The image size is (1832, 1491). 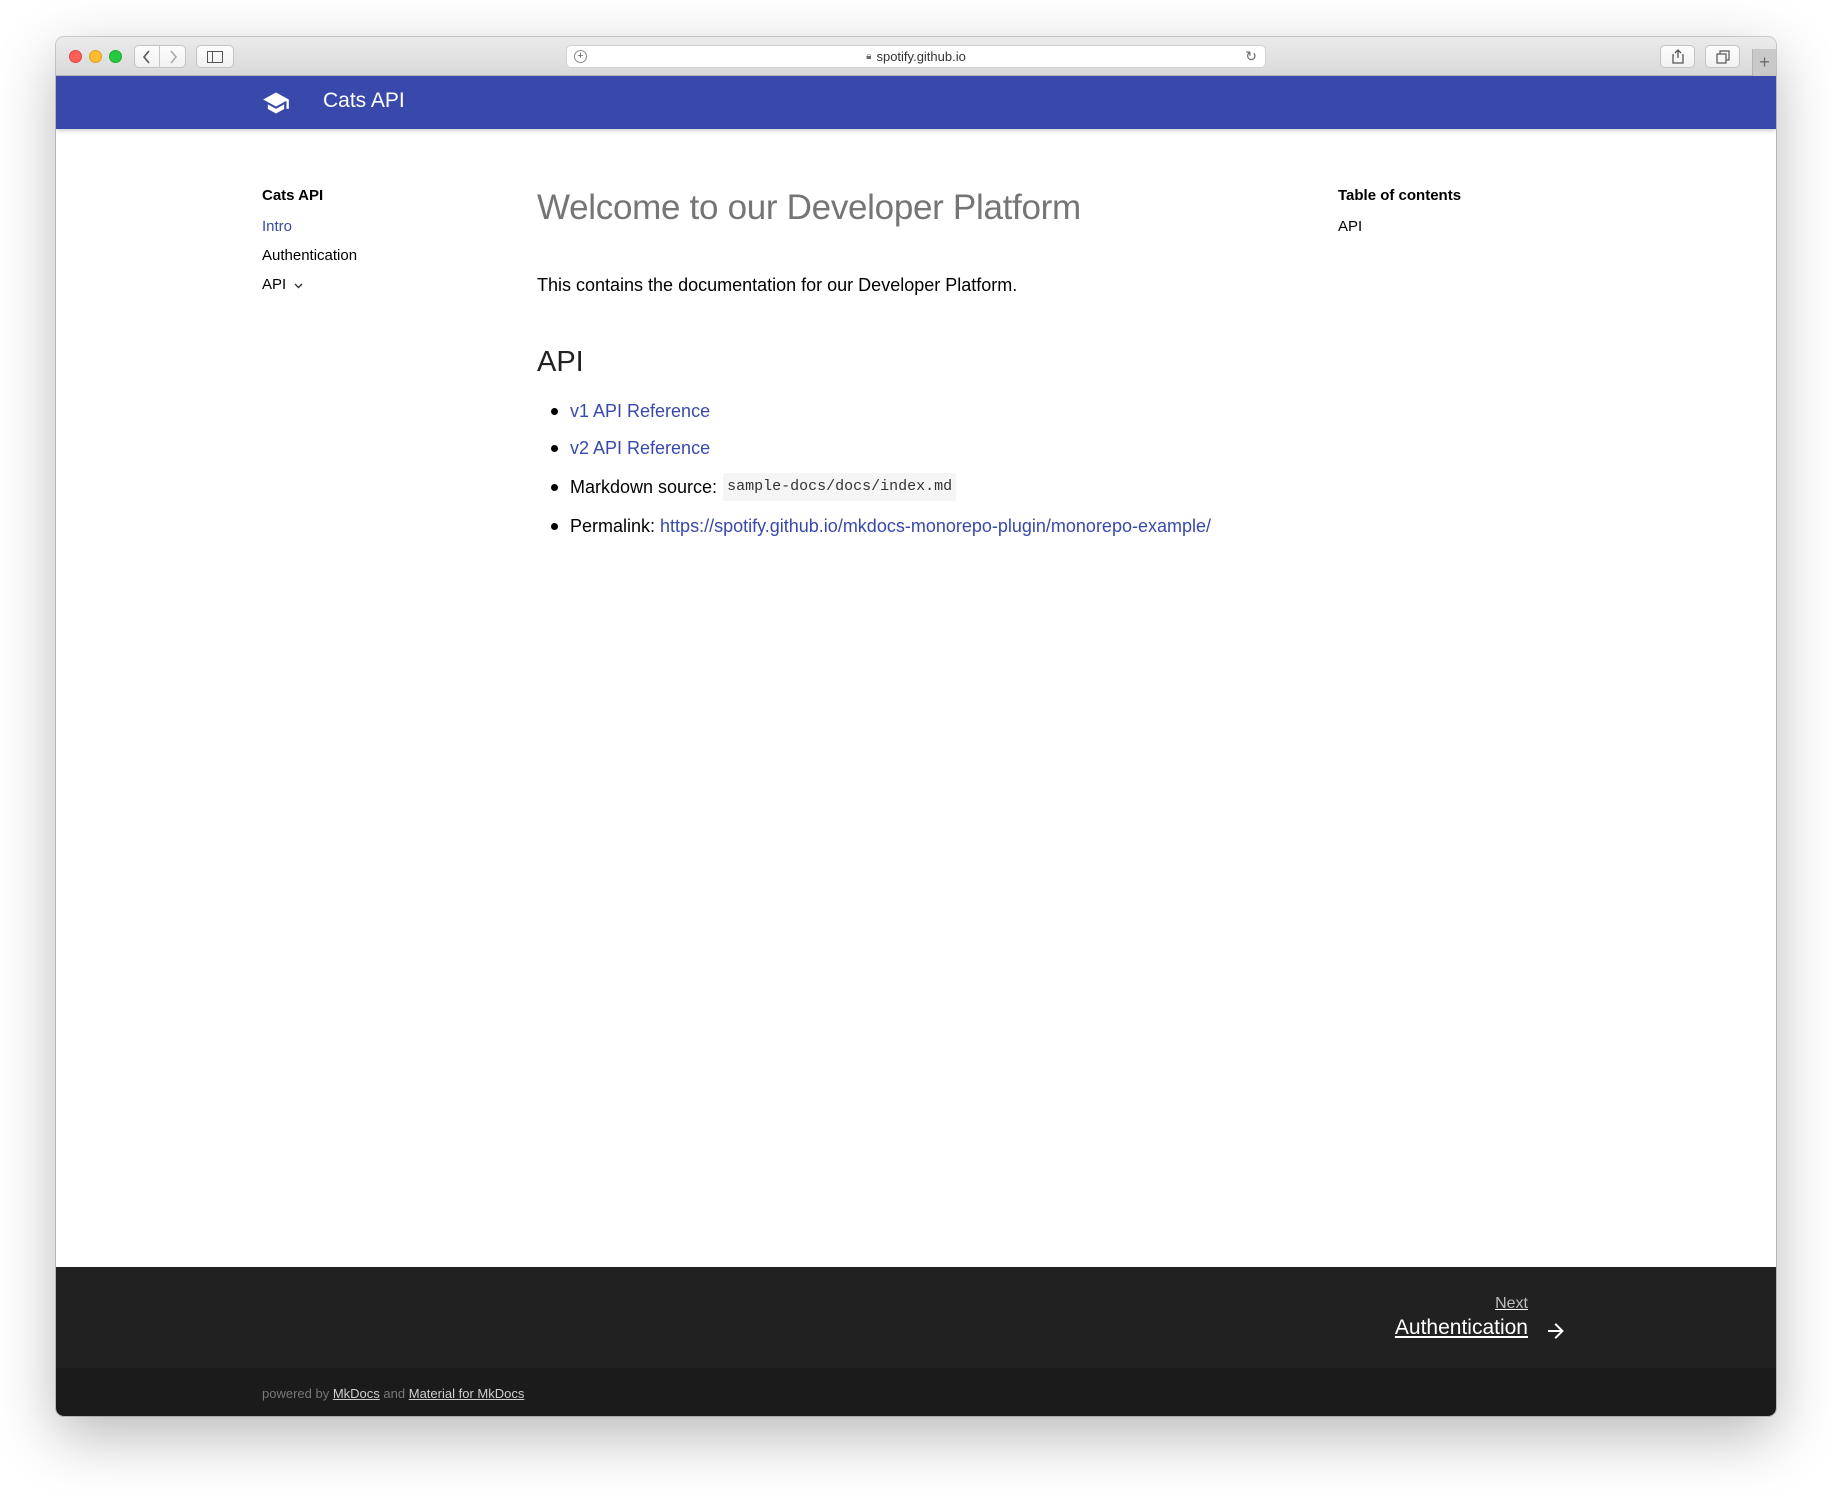 What do you see at coordinates (377, 246) in the screenshot?
I see `primary-navigation: Cats API Intro Authentication API` at bounding box center [377, 246].